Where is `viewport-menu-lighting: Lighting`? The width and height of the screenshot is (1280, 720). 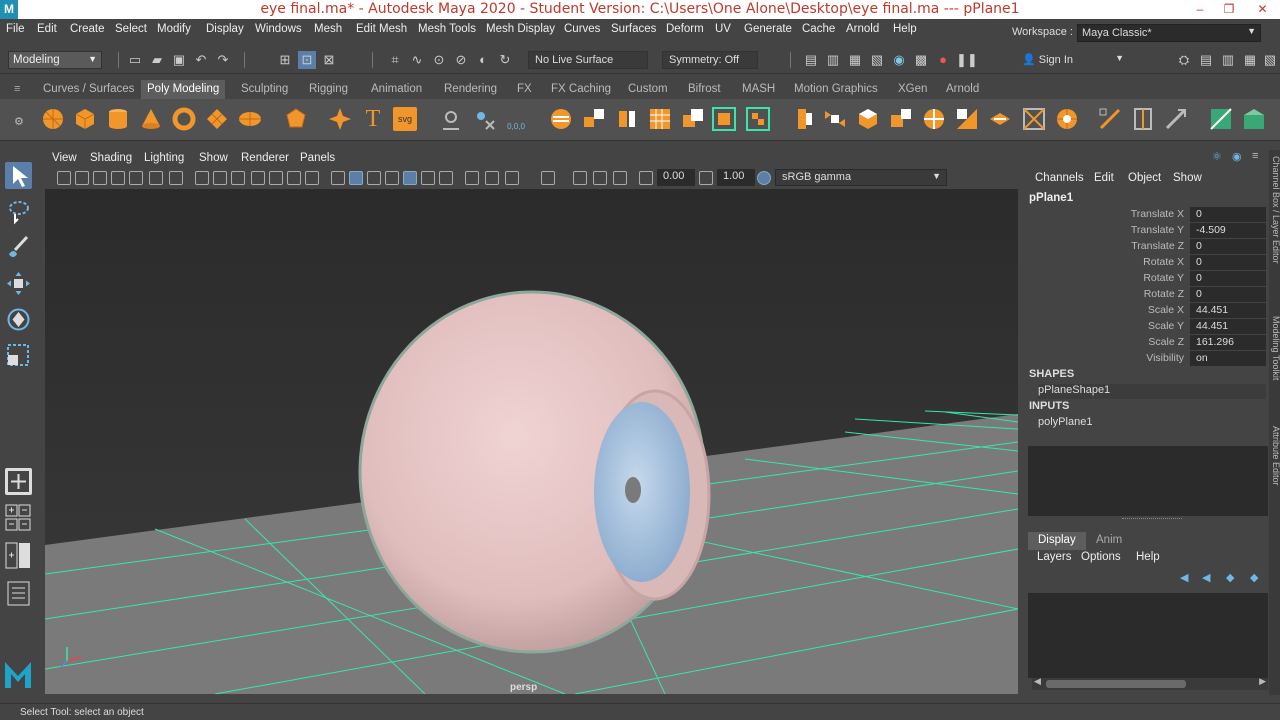
viewport-menu-lighting: Lighting is located at coordinates (164, 158).